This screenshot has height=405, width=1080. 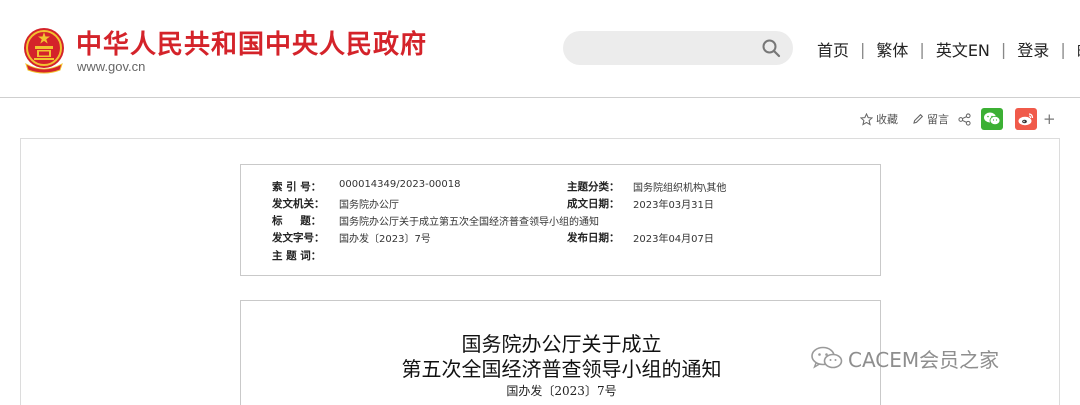 What do you see at coordinates (593, 204) in the screenshot?
I see `created-date-label: 成文日期：` at bounding box center [593, 204].